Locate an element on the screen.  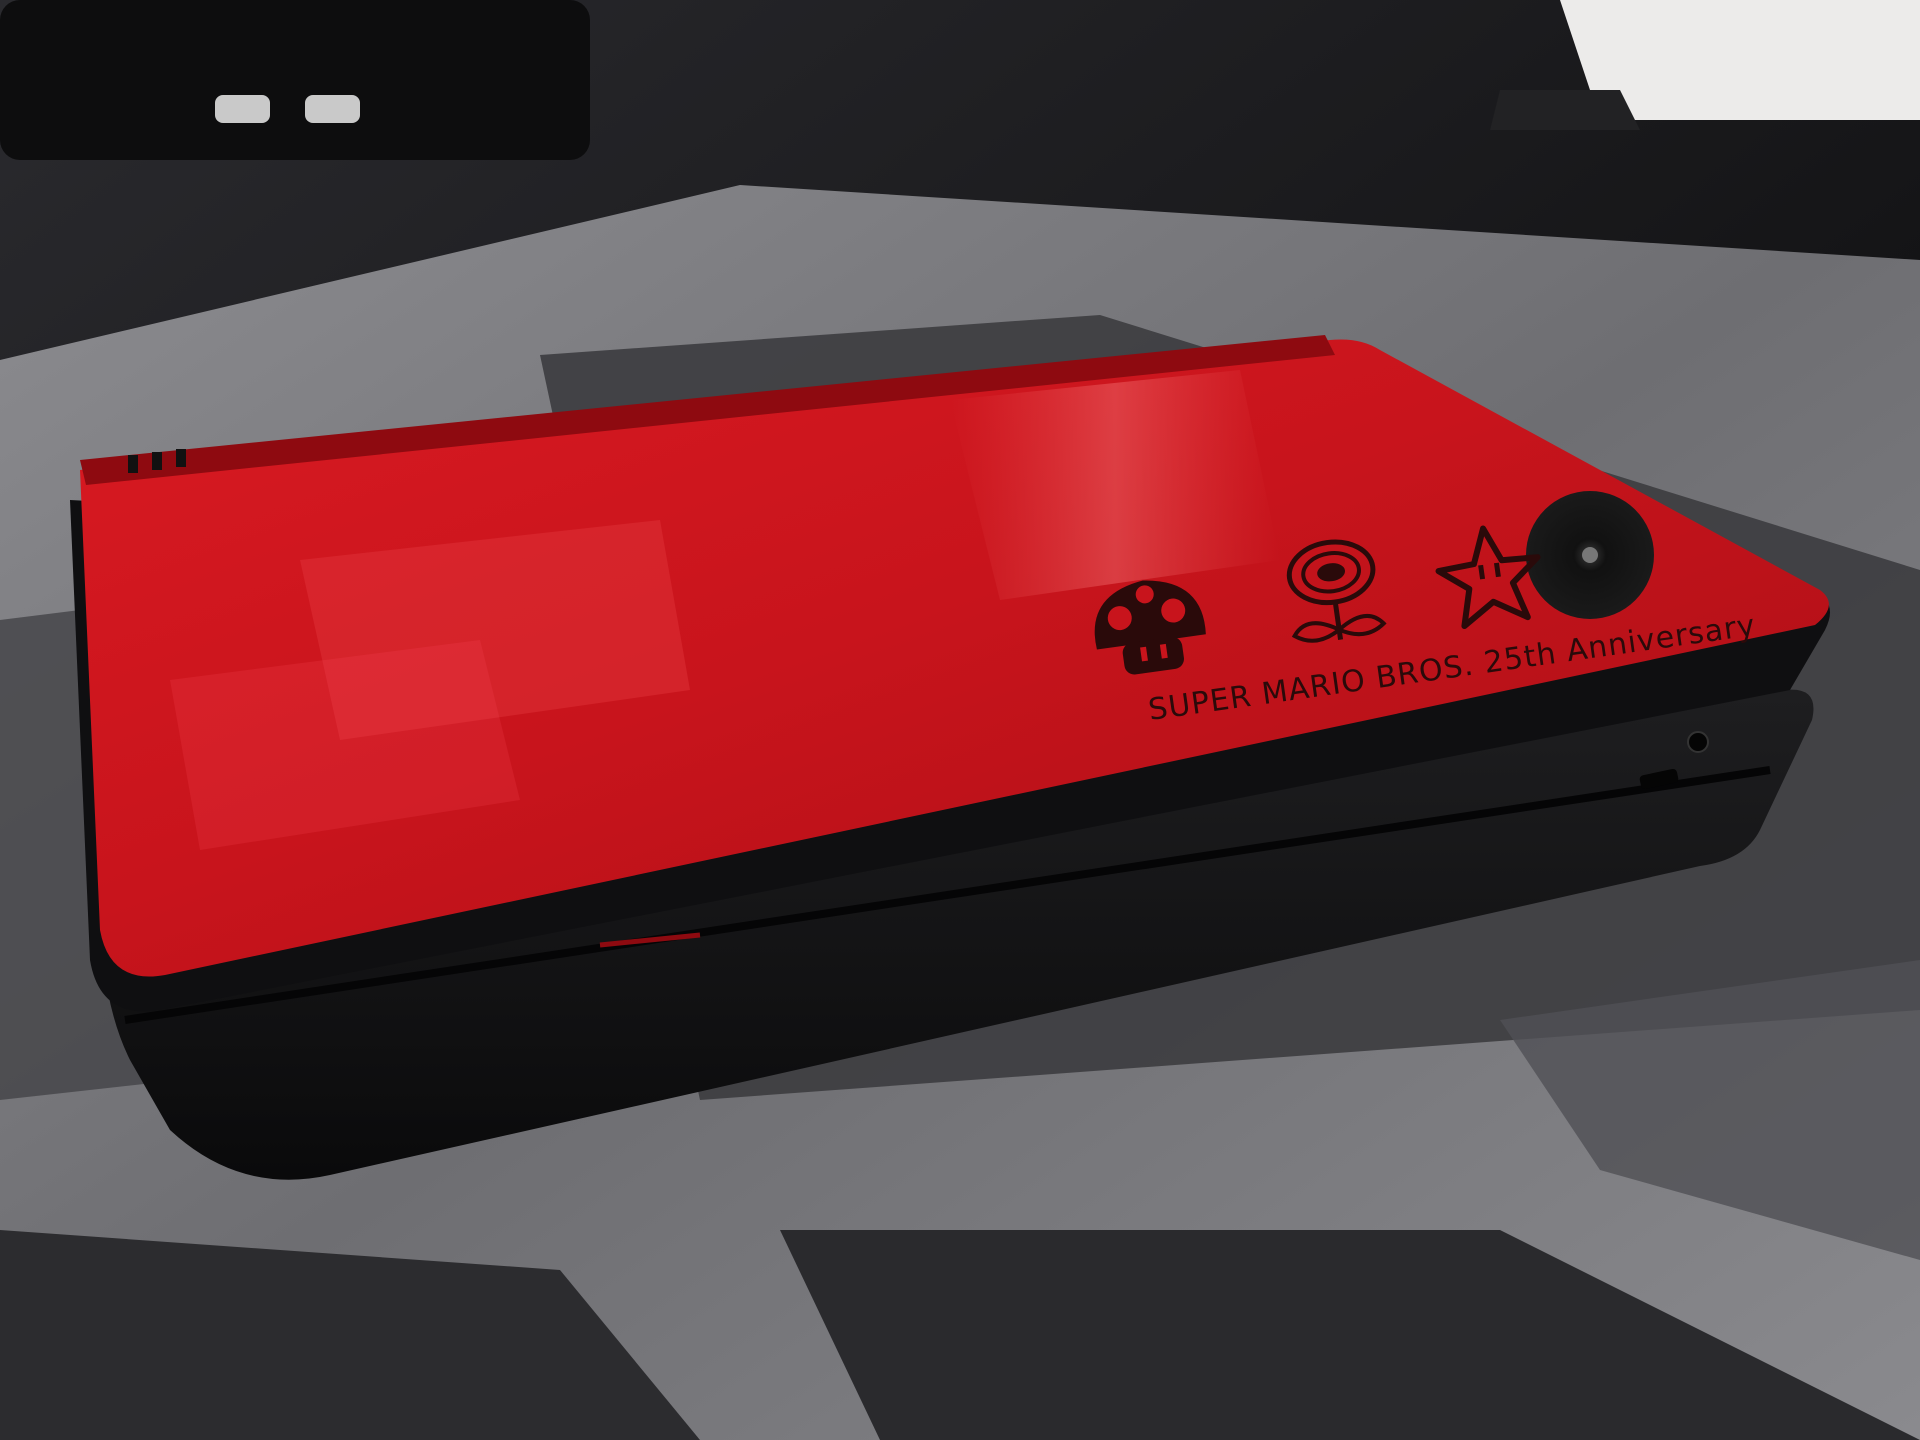
camera-lens-center is located at coordinates (1590, 555).